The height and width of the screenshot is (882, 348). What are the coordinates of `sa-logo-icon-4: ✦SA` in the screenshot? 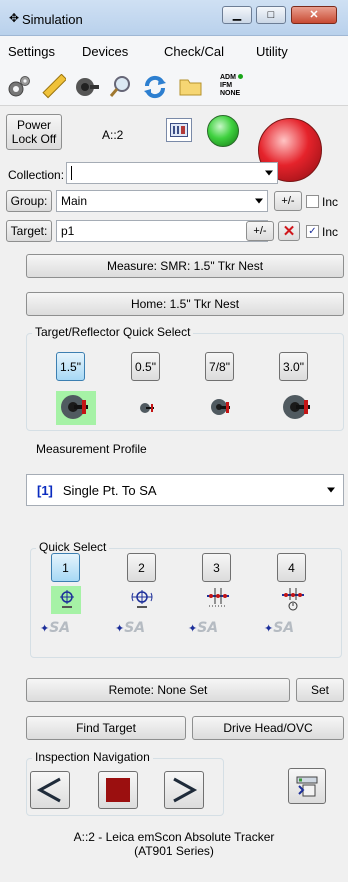 It's located at (279, 628).